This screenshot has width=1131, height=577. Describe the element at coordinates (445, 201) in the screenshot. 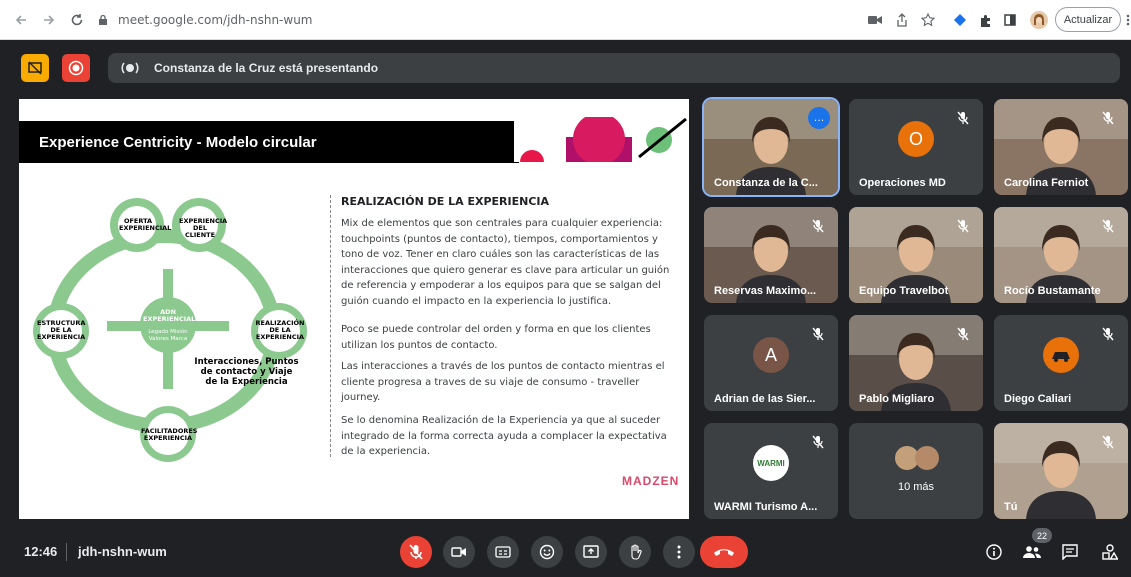

I see `slide-heading: REALIZACIÓN DE LA EXPERIENCIA` at that location.